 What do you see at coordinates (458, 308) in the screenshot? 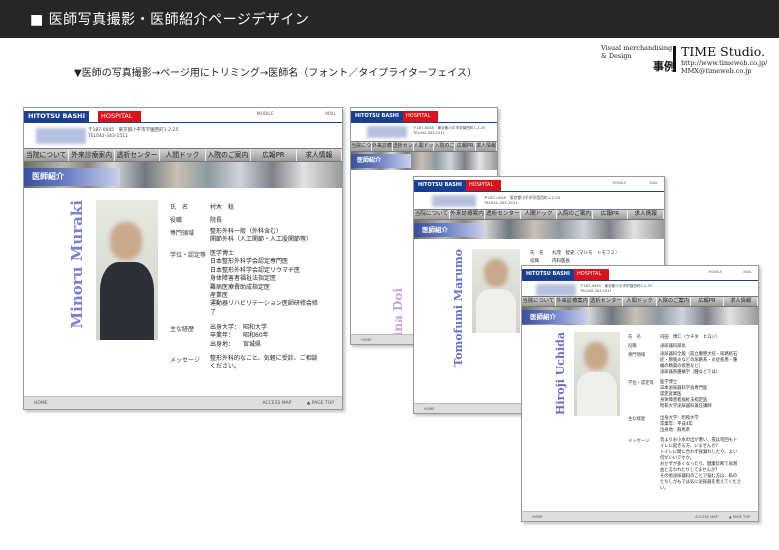
I see `doctor-name-roman: Tomofumi Marumo` at bounding box center [458, 308].